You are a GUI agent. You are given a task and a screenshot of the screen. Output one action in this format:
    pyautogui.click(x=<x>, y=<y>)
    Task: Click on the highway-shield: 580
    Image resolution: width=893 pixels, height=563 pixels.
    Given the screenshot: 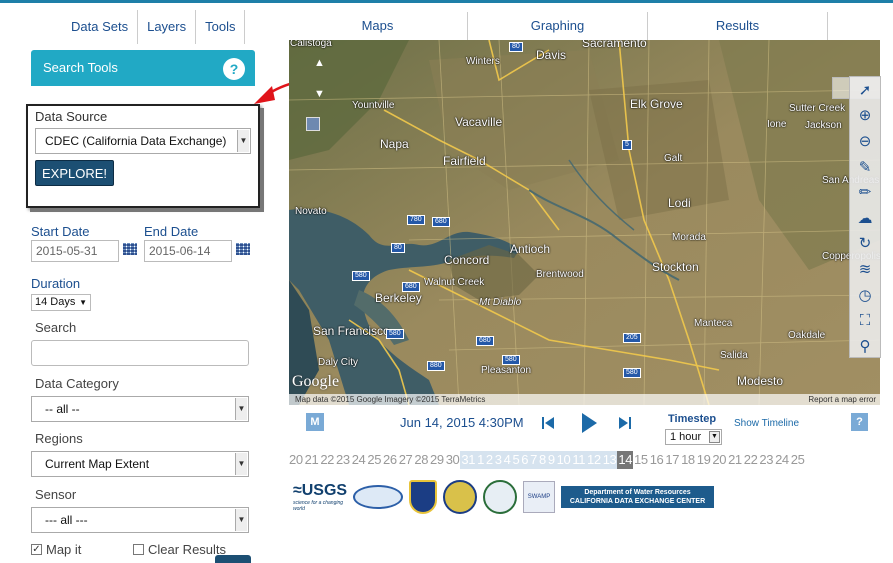 What is the action you would take?
    pyautogui.click(x=632, y=373)
    